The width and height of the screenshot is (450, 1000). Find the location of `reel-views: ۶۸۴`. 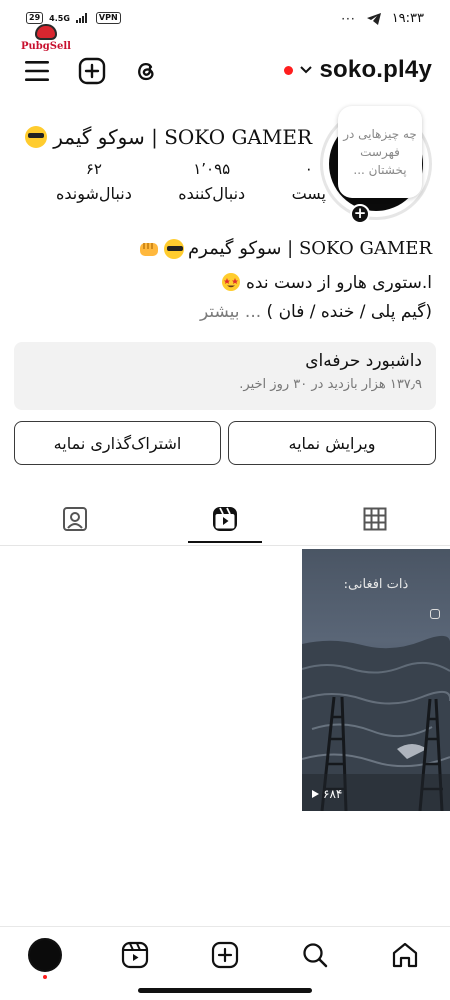

reel-views: ۶۸۴ is located at coordinates (326, 794).